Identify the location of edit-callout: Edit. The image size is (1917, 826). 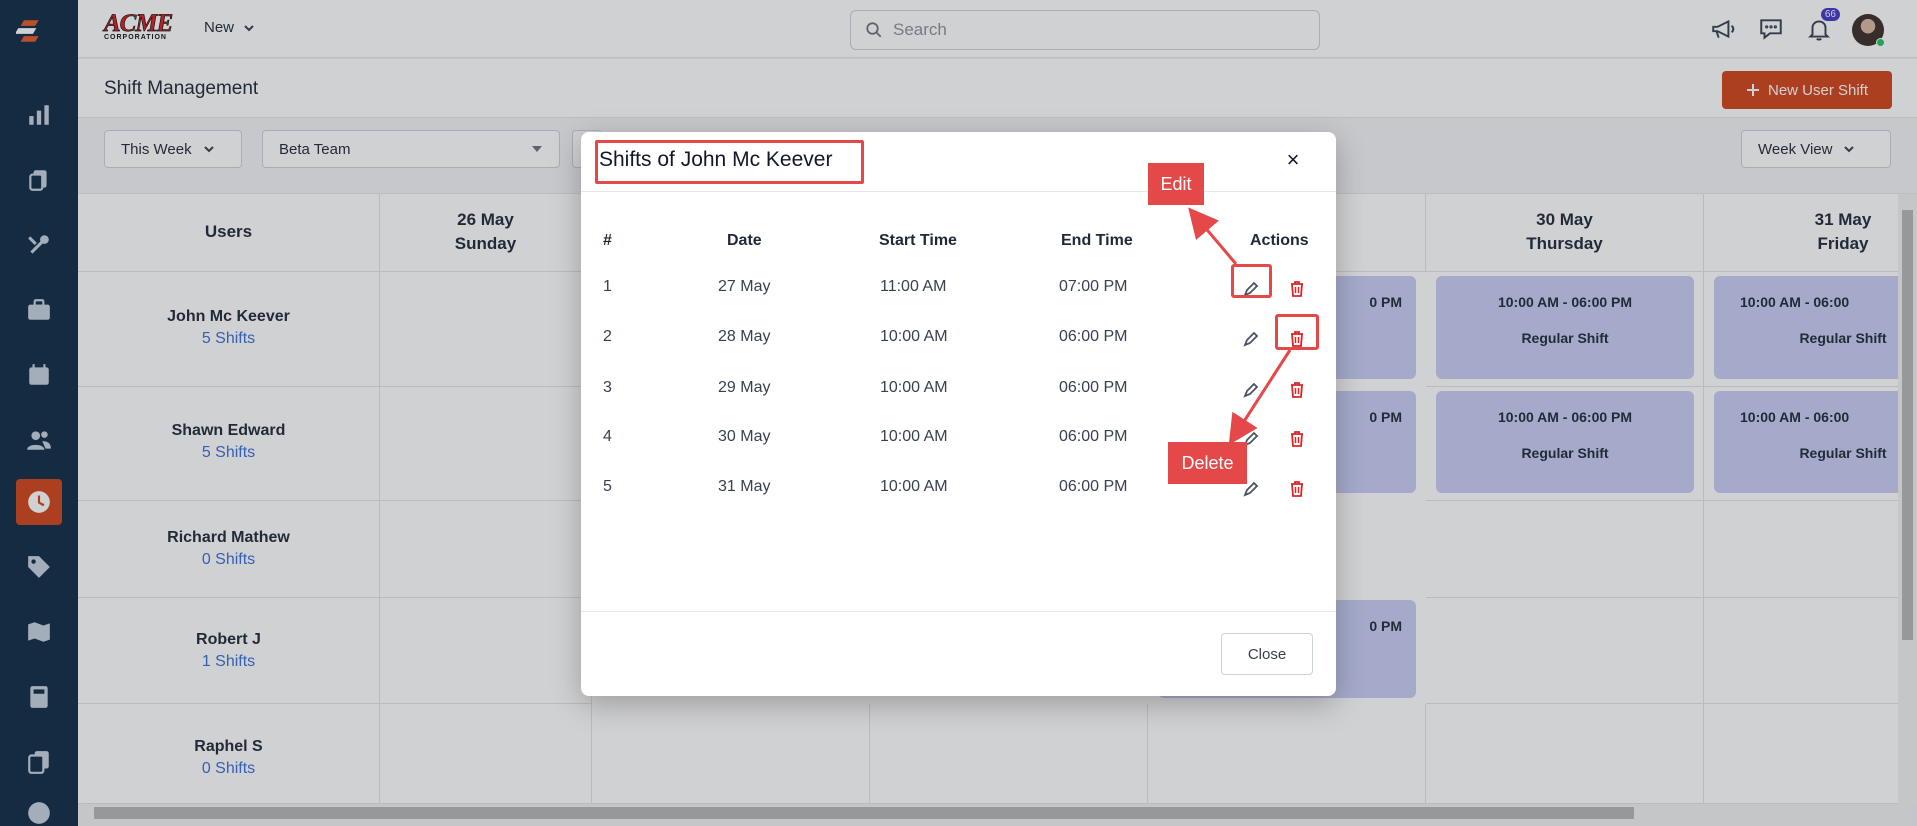
(1176, 184).